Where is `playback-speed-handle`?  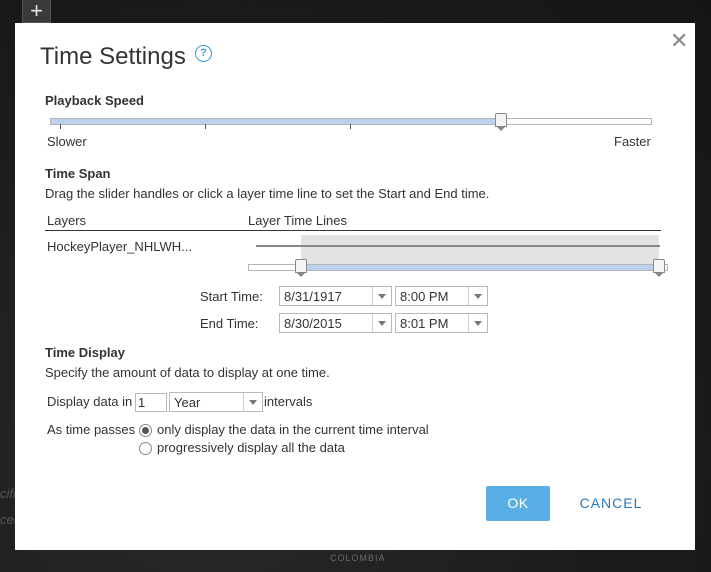
playback-speed-handle is located at coordinates (501, 122).